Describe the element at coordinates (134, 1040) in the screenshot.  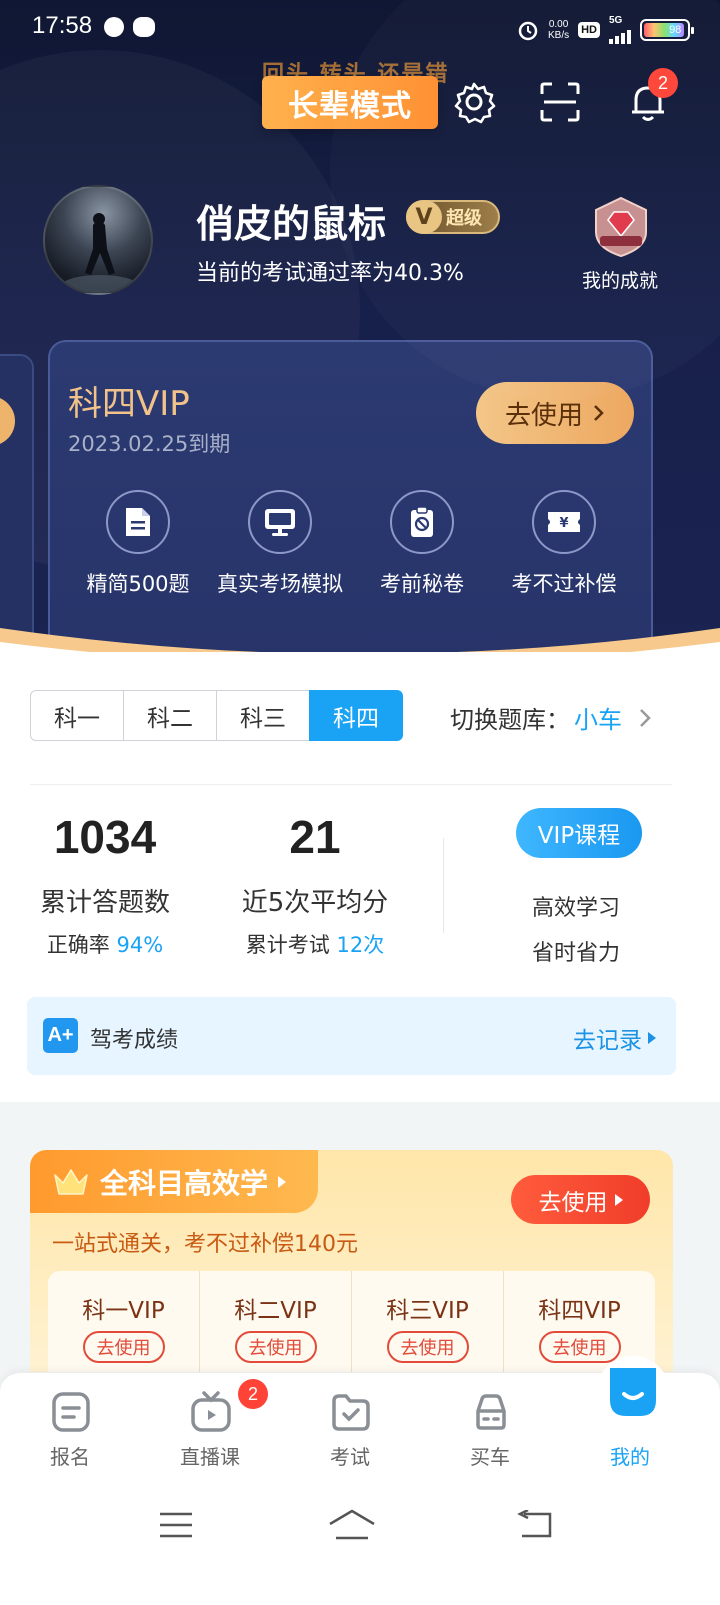
I see `driving-score-label: 驾考成绩` at that location.